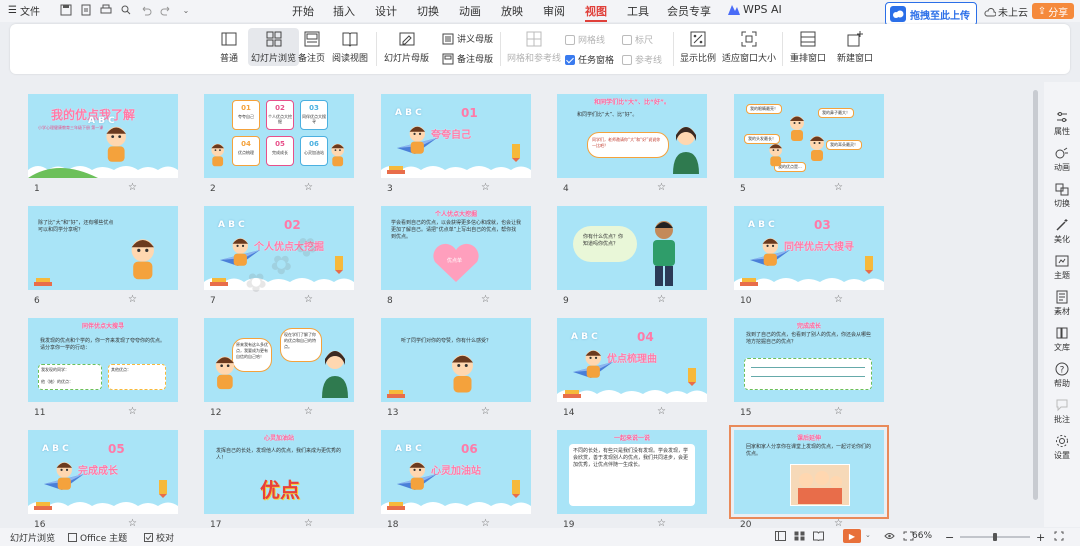  Describe the element at coordinates (66, 10) in the screenshot. I see `save-icon` at that location.